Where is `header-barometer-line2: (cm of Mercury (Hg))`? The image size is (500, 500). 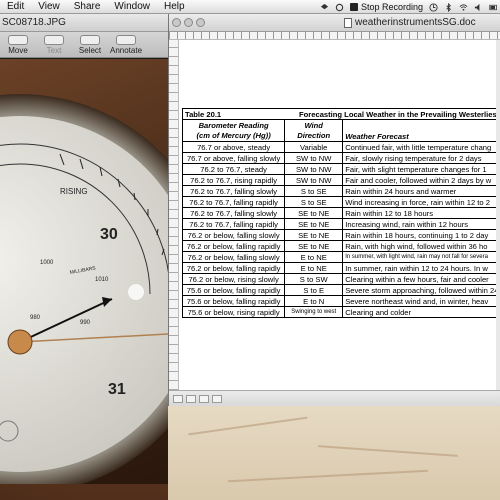 header-barometer-line2: (cm of Mercury (Hg)) is located at coordinates (233, 135).